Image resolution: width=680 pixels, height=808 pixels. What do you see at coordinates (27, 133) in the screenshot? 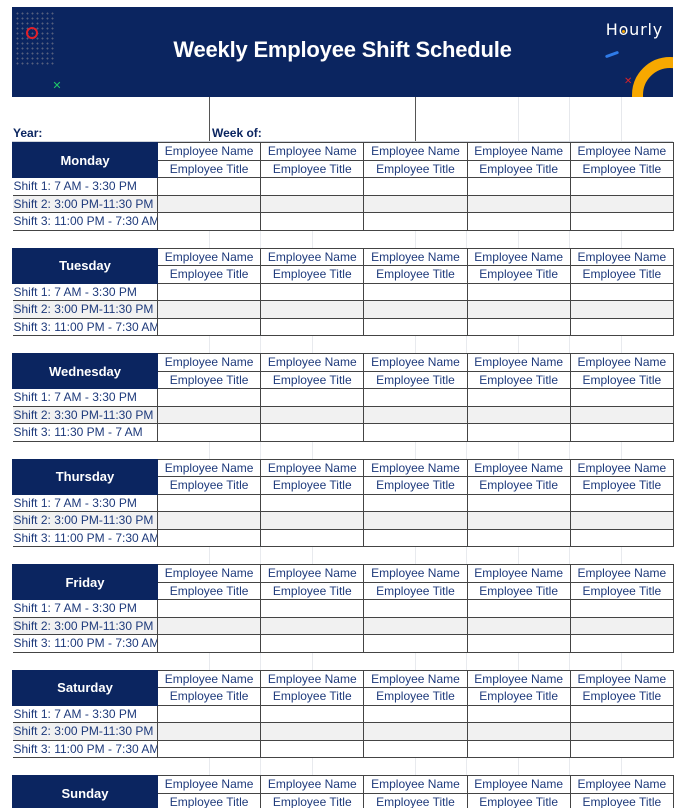
I see `year-field-label: Year:` at bounding box center [27, 133].